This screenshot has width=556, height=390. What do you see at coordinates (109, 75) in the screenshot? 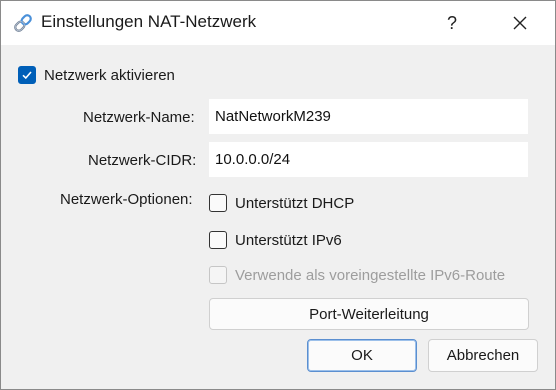
I see `enable-network-label: Netzwerk aktivieren` at bounding box center [109, 75].